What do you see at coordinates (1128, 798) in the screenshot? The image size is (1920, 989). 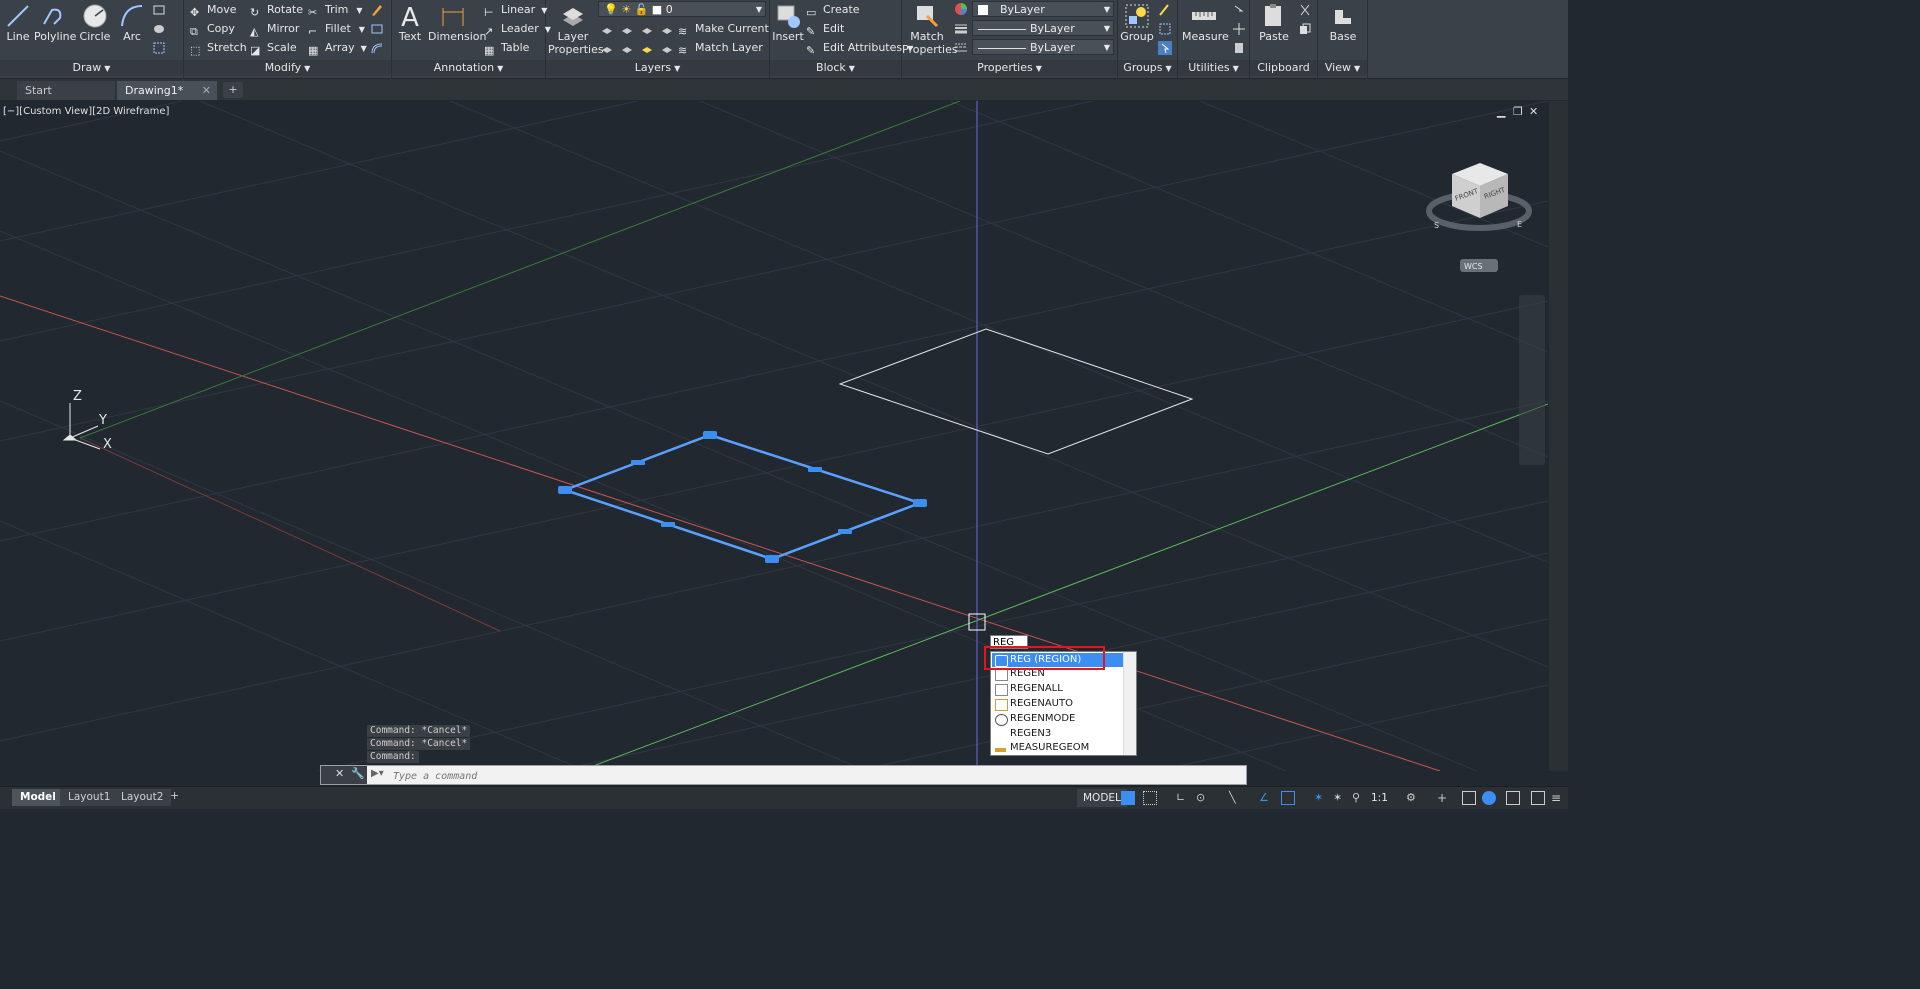 I see `grid-icon` at bounding box center [1128, 798].